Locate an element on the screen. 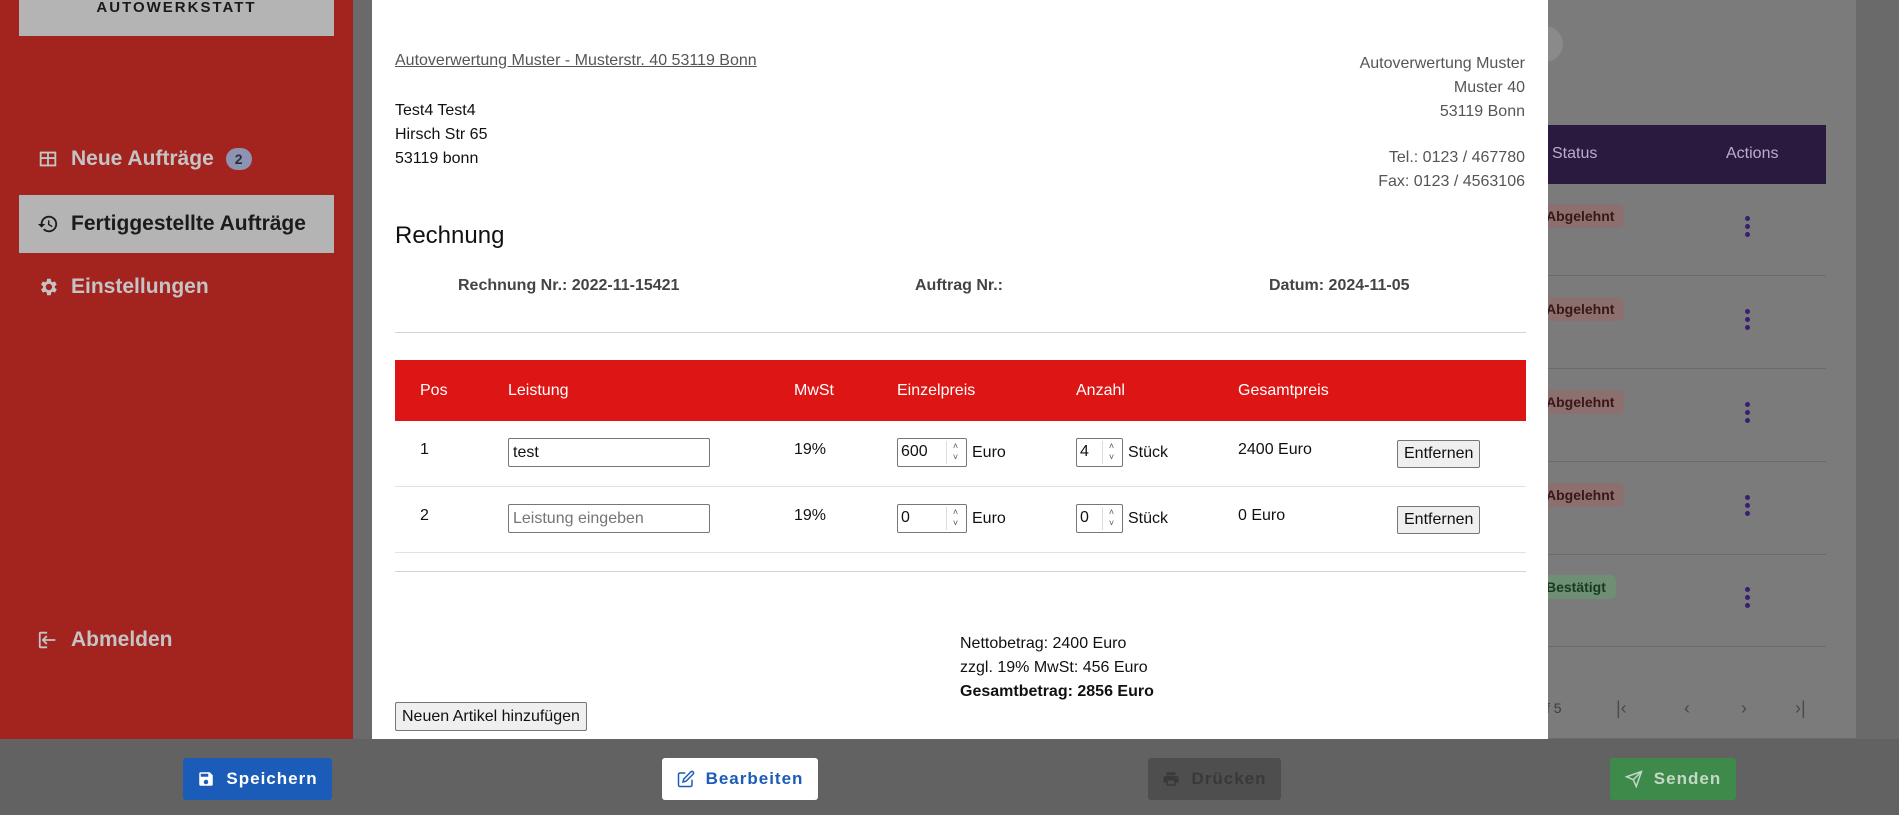 This screenshot has width=1899, height=815. add-item-button: Neuen Artikel hinzufügen is located at coordinates (491, 716).